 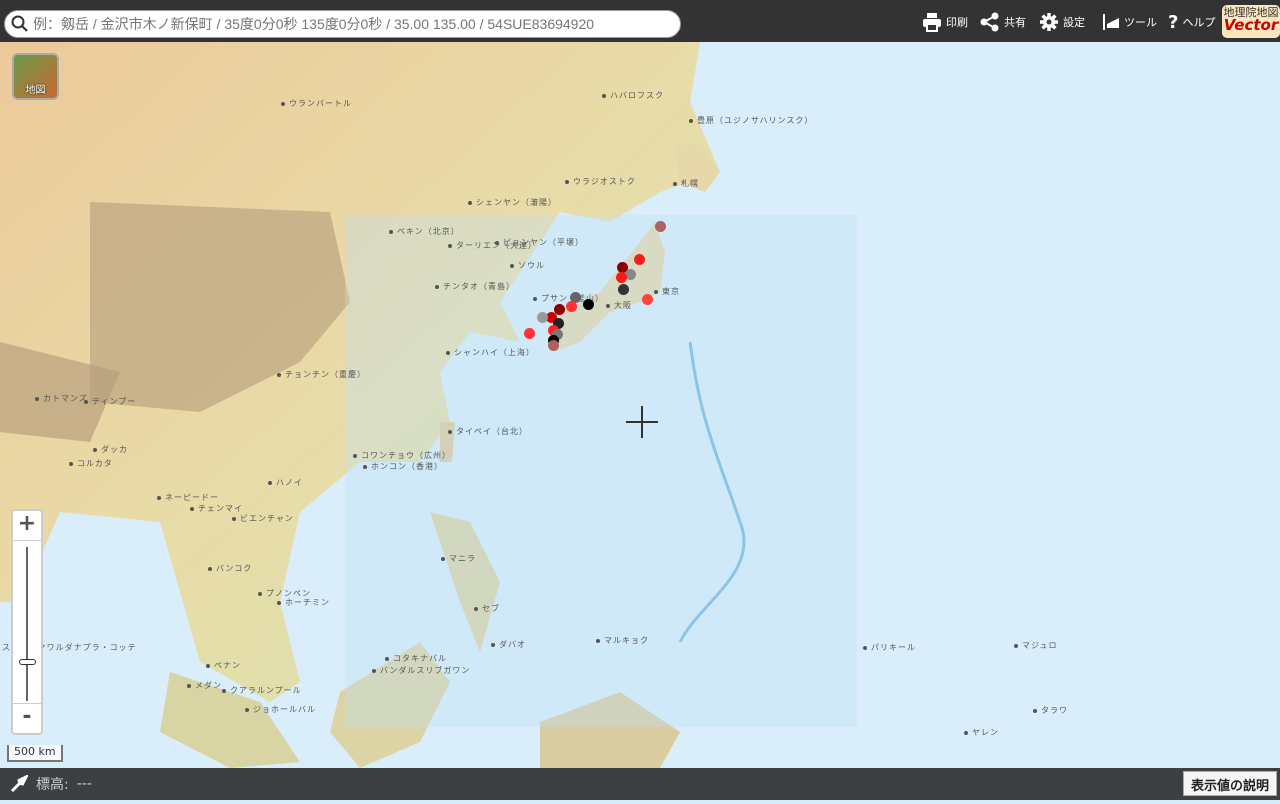 I want to click on basemap-selector-label: 地図, so click(x=35, y=90).